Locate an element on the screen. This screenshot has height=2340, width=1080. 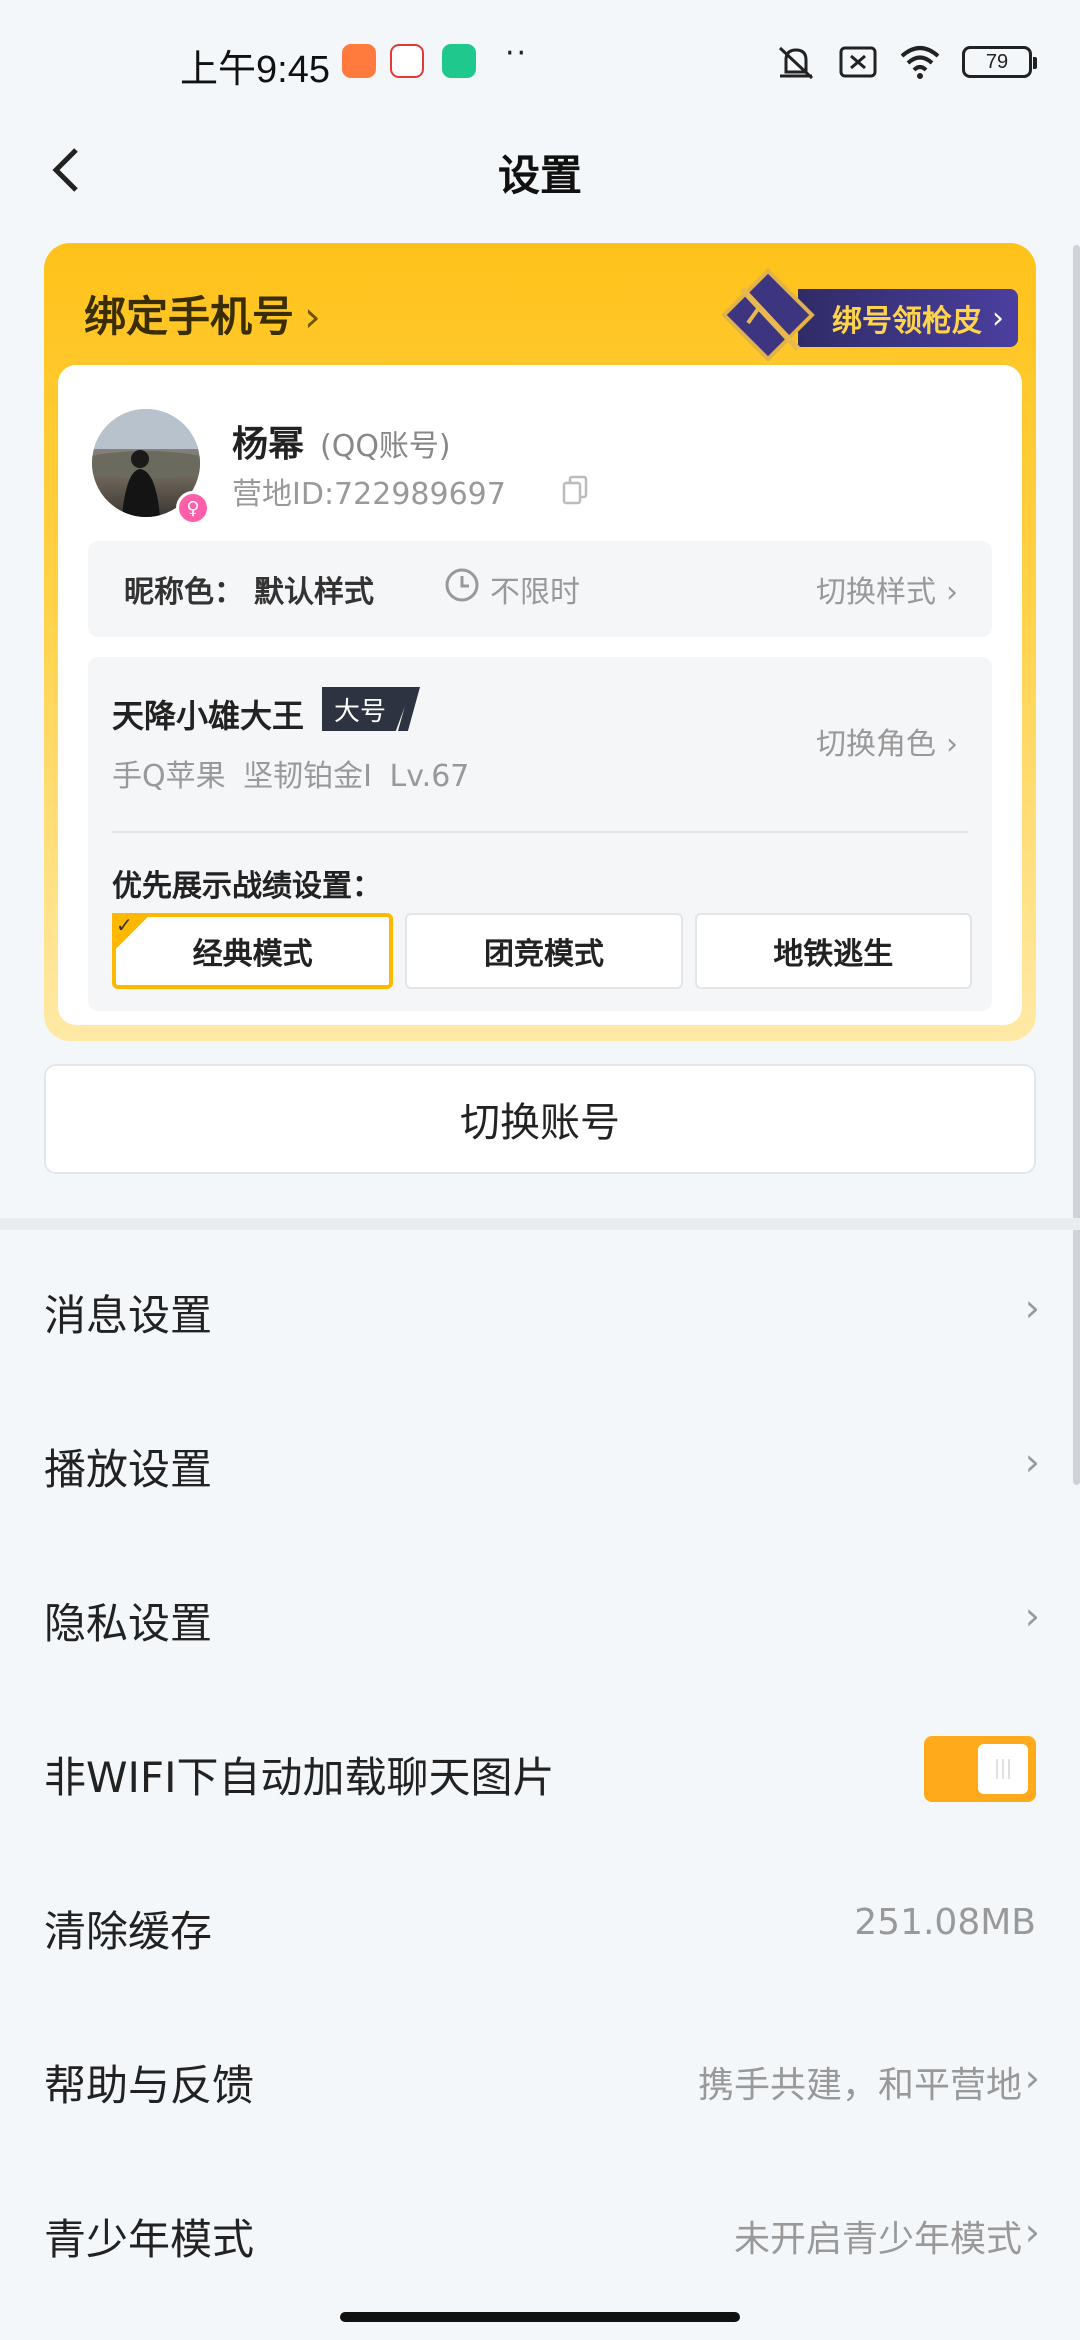
copy-icon is located at coordinates (575, 490).